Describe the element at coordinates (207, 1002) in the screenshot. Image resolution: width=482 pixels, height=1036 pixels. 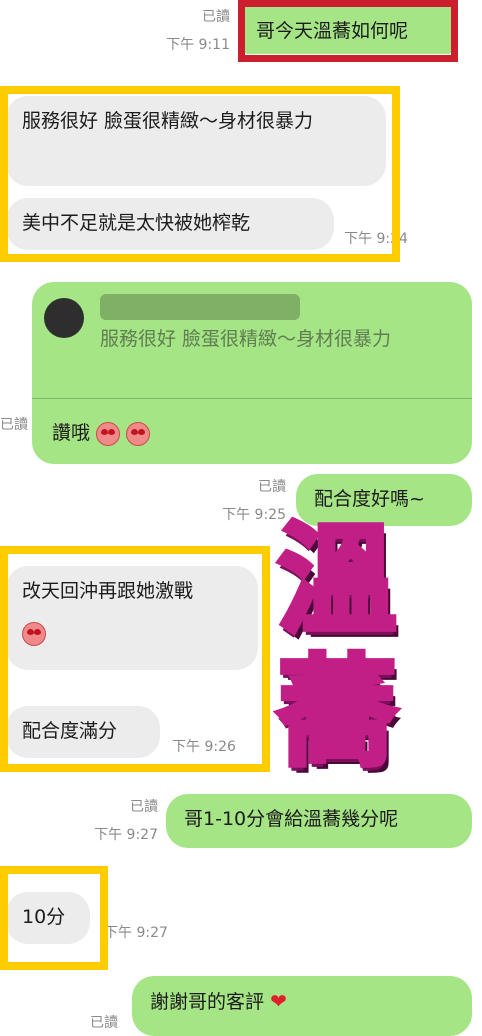
I see `message-text: 謝謝哥的客評` at that location.